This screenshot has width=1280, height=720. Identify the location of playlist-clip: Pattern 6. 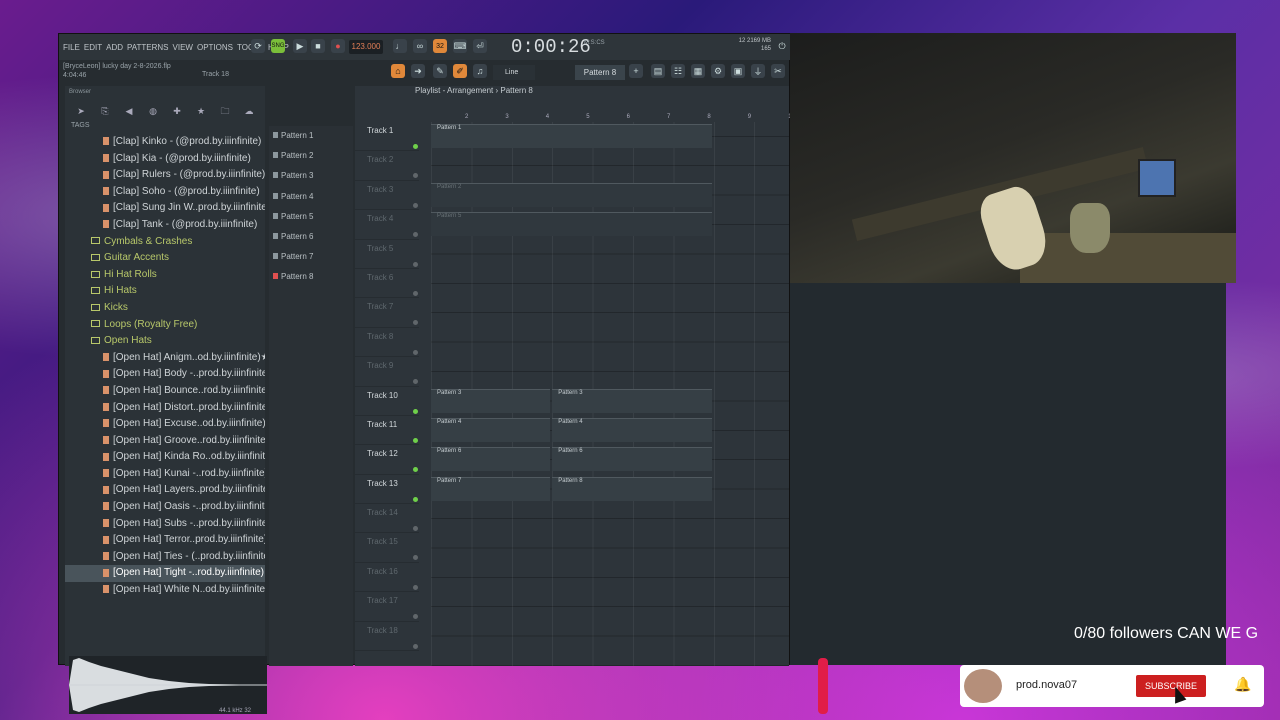
(491, 459).